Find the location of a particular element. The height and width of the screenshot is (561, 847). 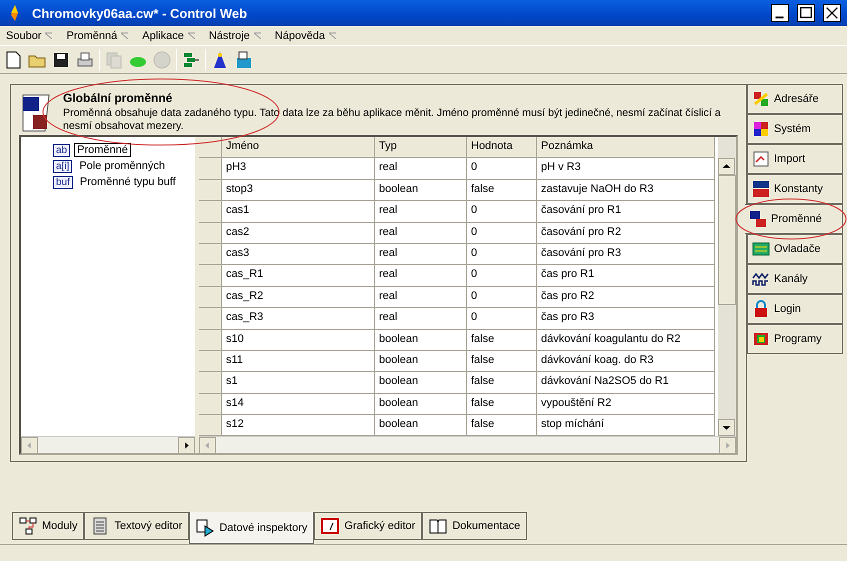

table-cell: dávkování Na2SO5 do R1 is located at coordinates (626, 383).